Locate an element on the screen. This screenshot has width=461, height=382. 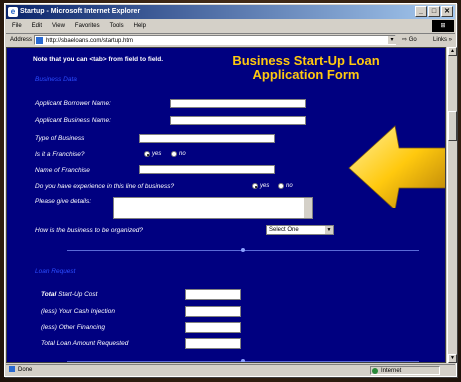
cash-injection-label: (less) Your Cash Injection is located at coordinates (78, 311).